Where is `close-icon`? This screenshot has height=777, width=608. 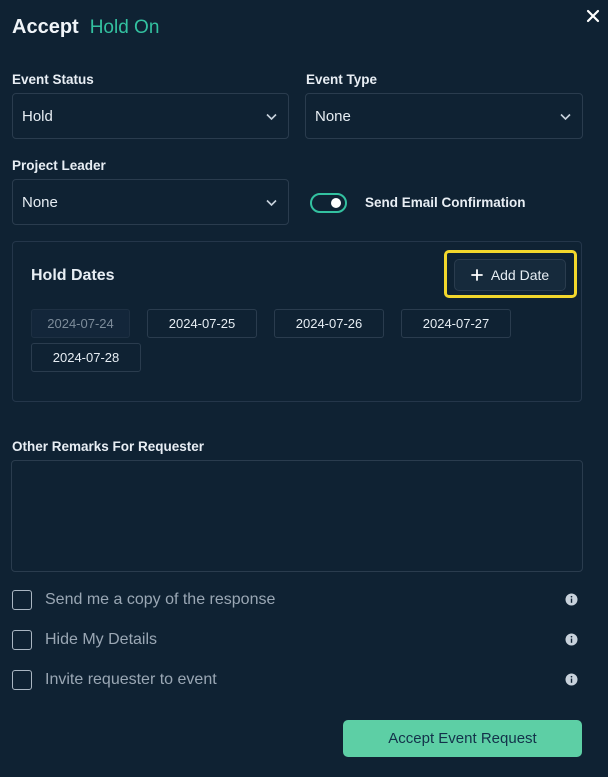 close-icon is located at coordinates (593, 16).